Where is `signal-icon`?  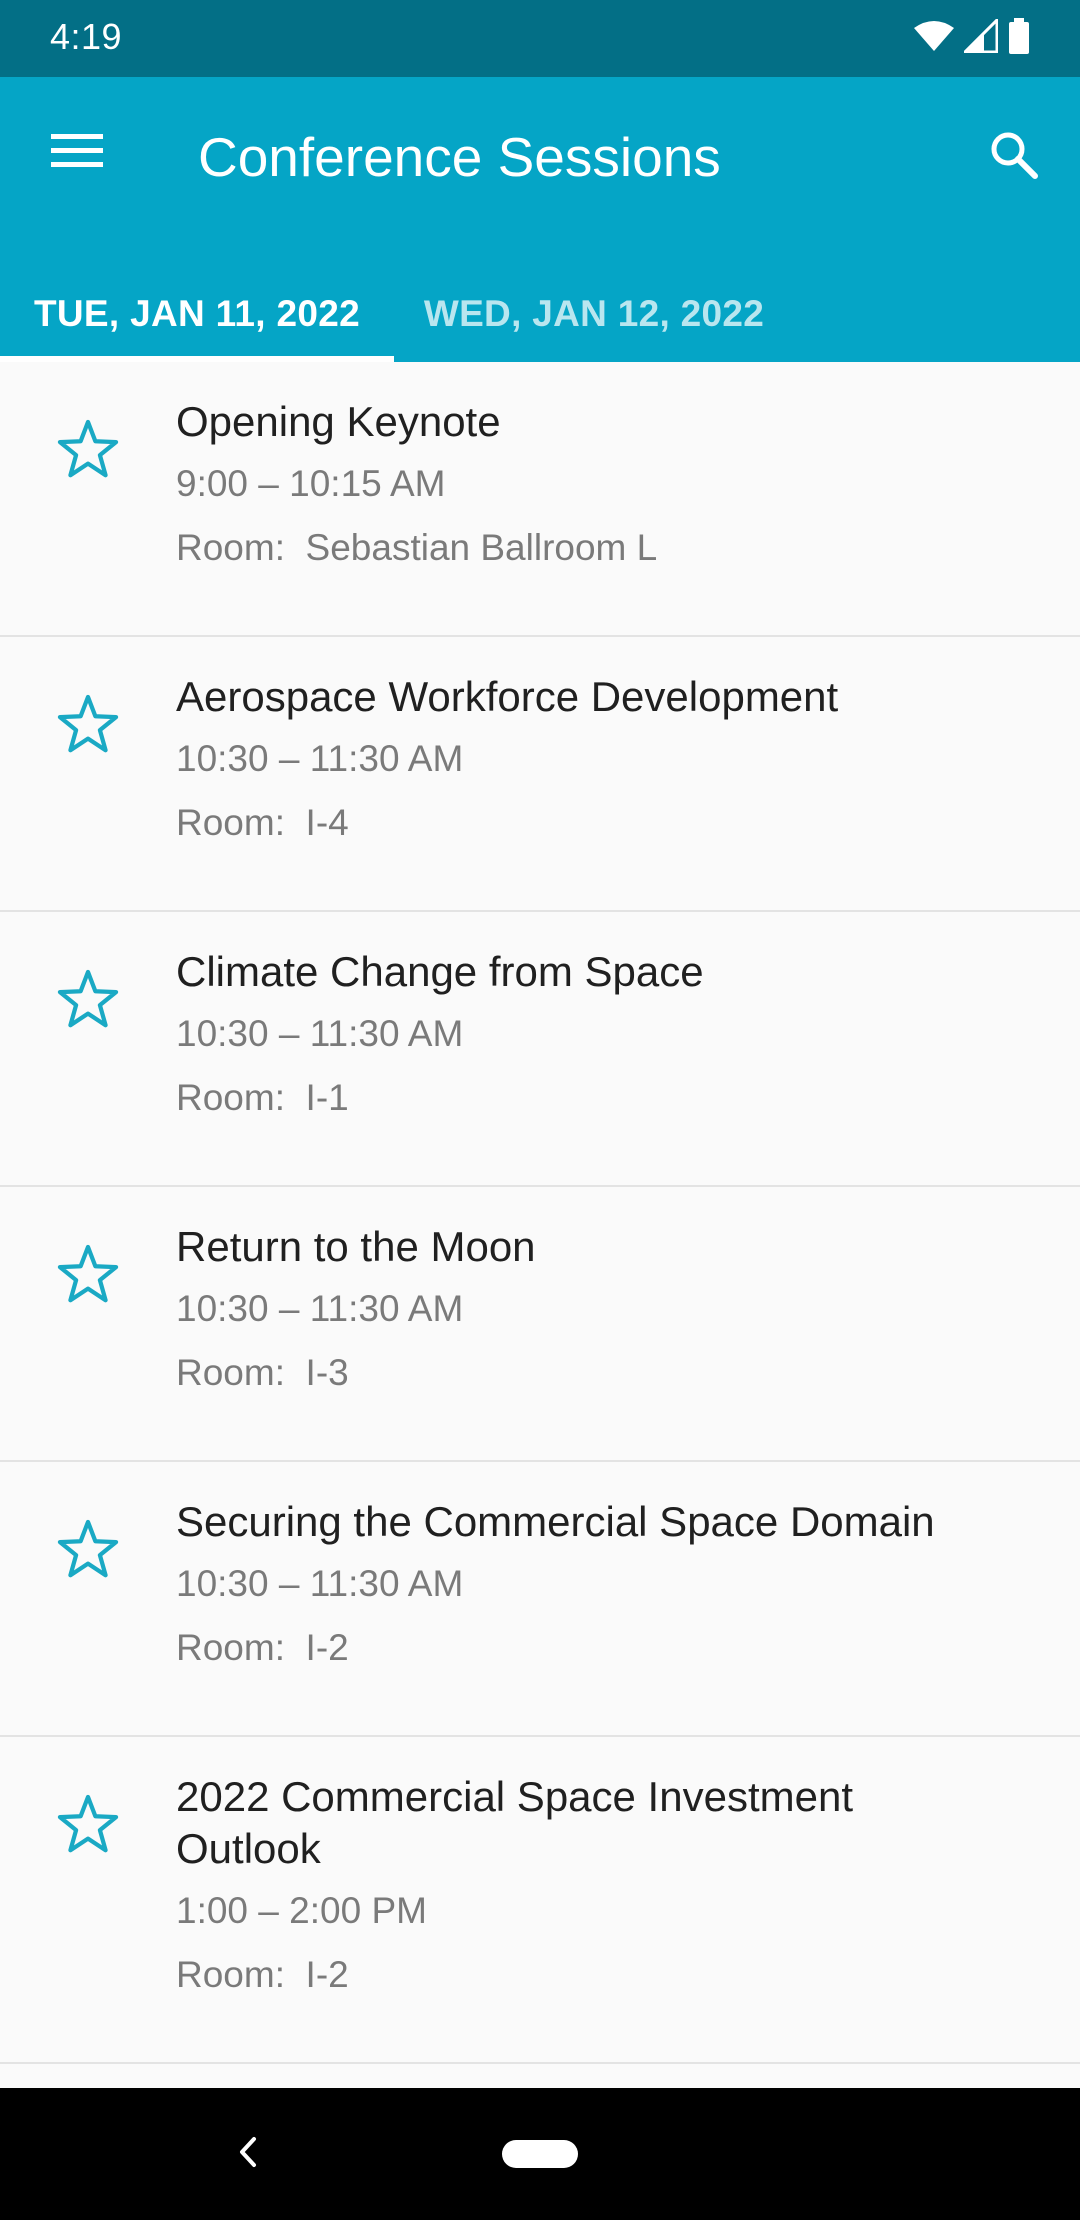
signal-icon is located at coordinates (980, 36).